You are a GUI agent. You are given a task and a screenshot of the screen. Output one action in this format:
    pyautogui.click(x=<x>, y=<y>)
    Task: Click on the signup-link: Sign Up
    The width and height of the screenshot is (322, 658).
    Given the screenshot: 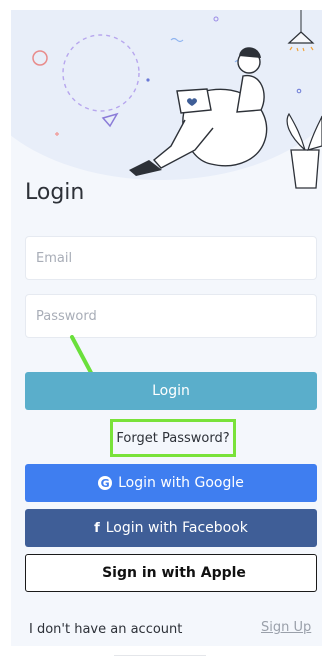 What is the action you would take?
    pyautogui.click(x=286, y=627)
    